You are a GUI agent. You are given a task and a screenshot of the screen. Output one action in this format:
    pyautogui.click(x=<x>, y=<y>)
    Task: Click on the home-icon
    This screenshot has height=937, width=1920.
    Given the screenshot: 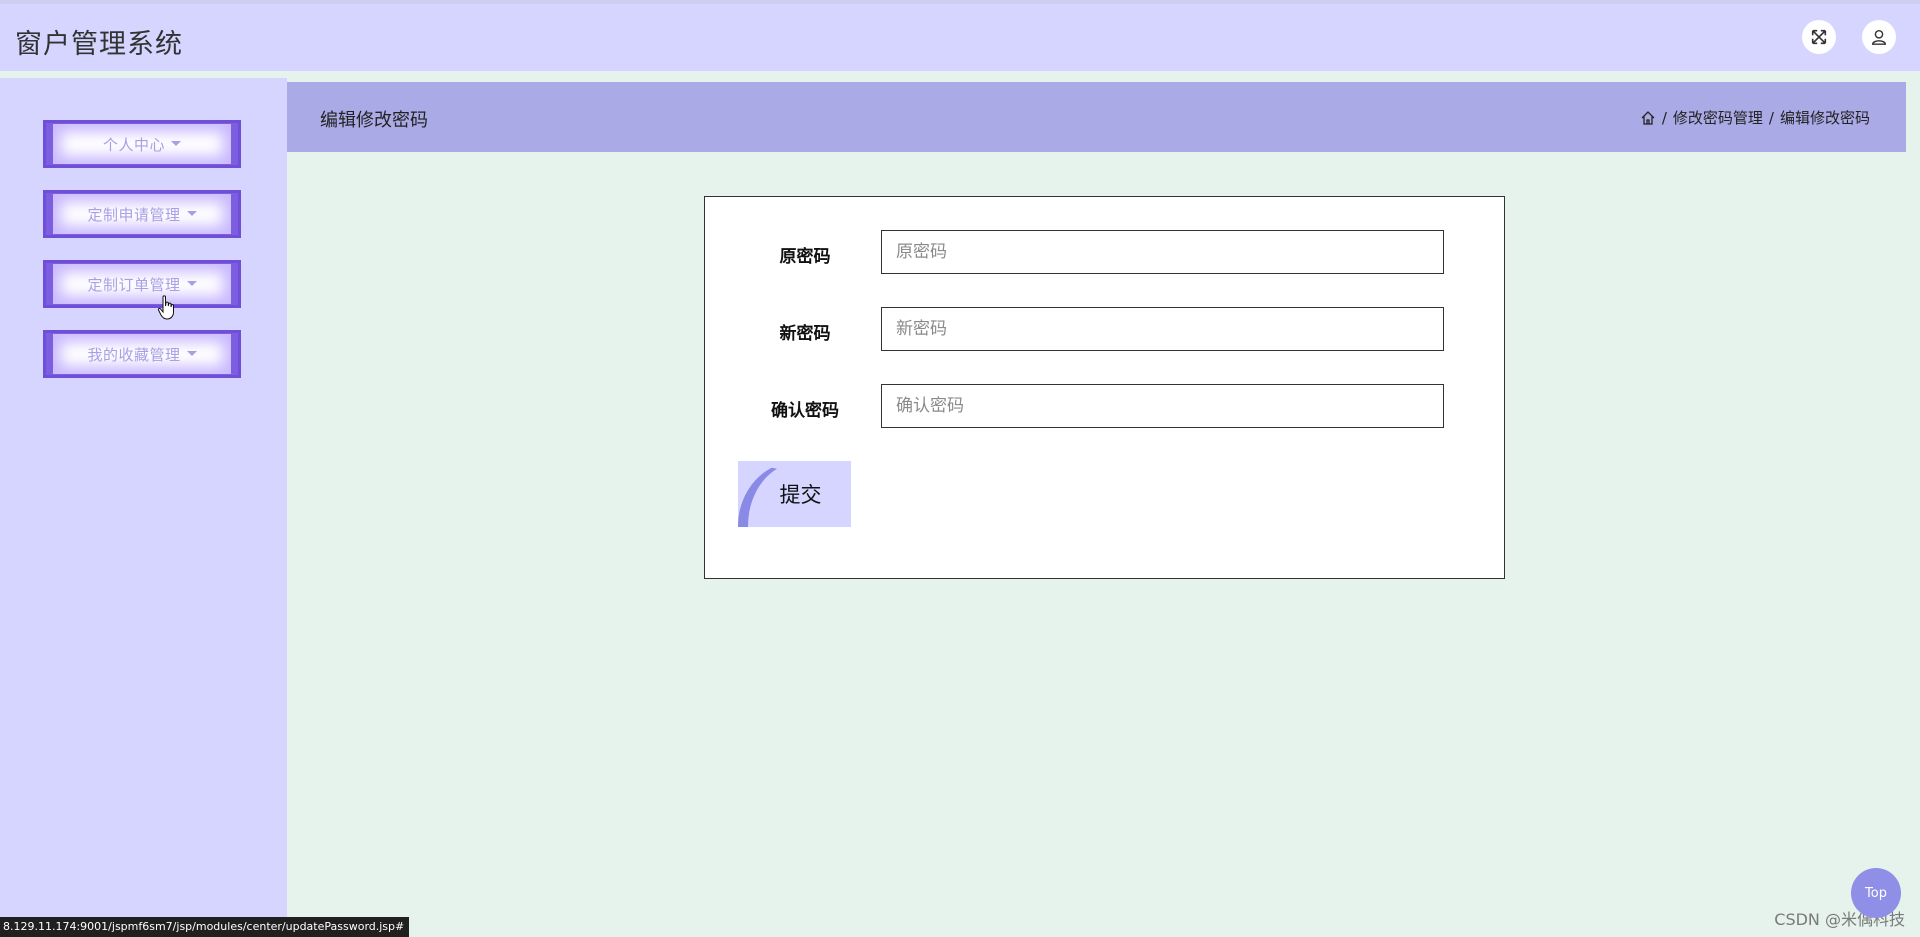 What is the action you would take?
    pyautogui.click(x=1648, y=118)
    